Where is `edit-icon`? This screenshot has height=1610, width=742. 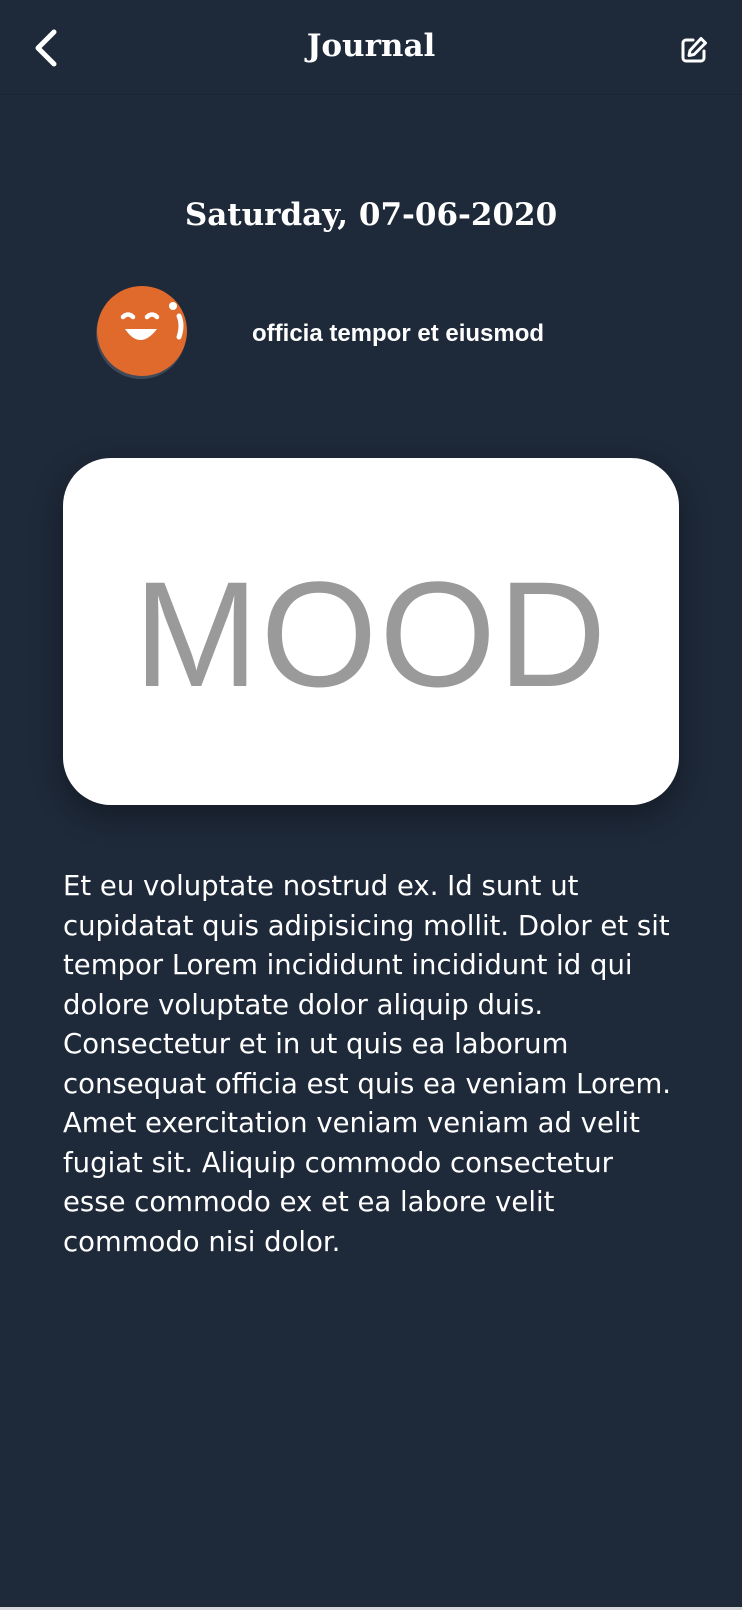 edit-icon is located at coordinates (694, 50).